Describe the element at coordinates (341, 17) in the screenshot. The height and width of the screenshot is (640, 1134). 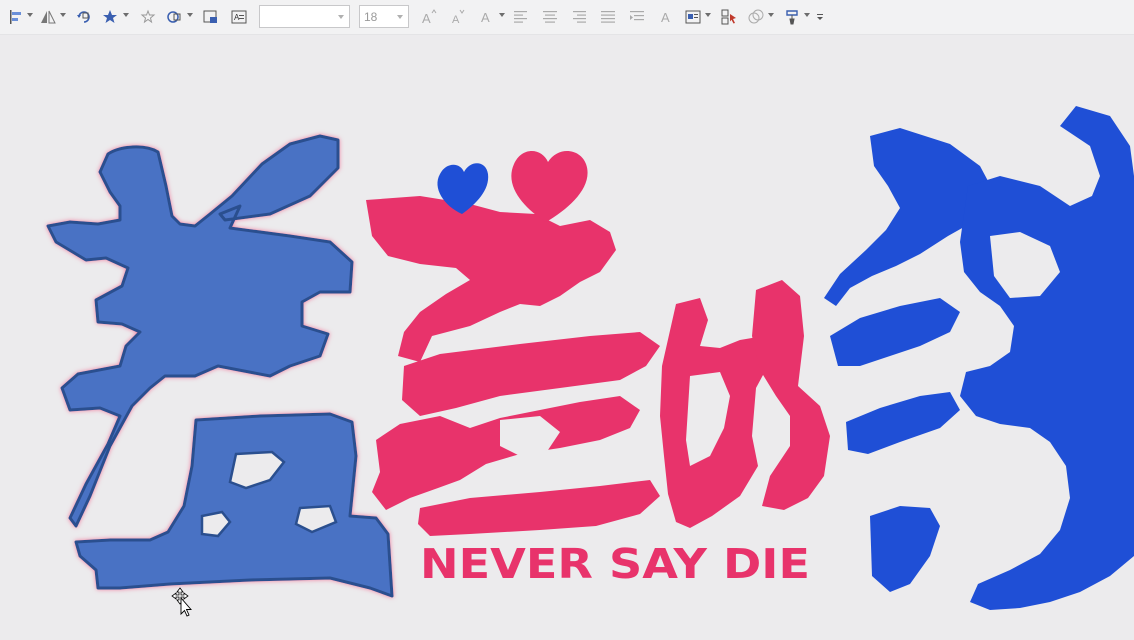
I see `font-name-dropdown-caret` at that location.